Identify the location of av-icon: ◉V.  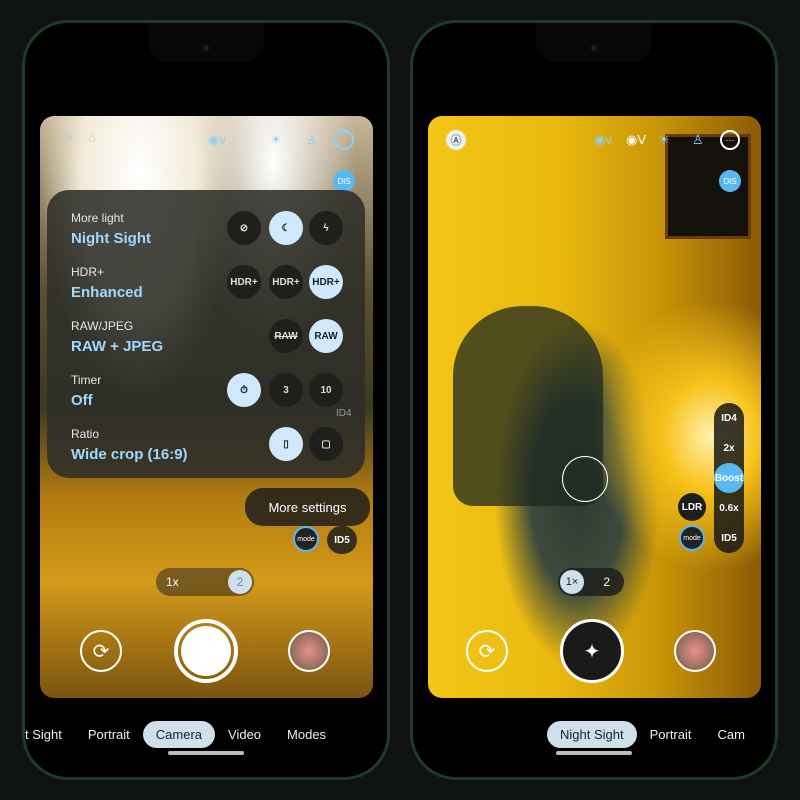
(636, 140).